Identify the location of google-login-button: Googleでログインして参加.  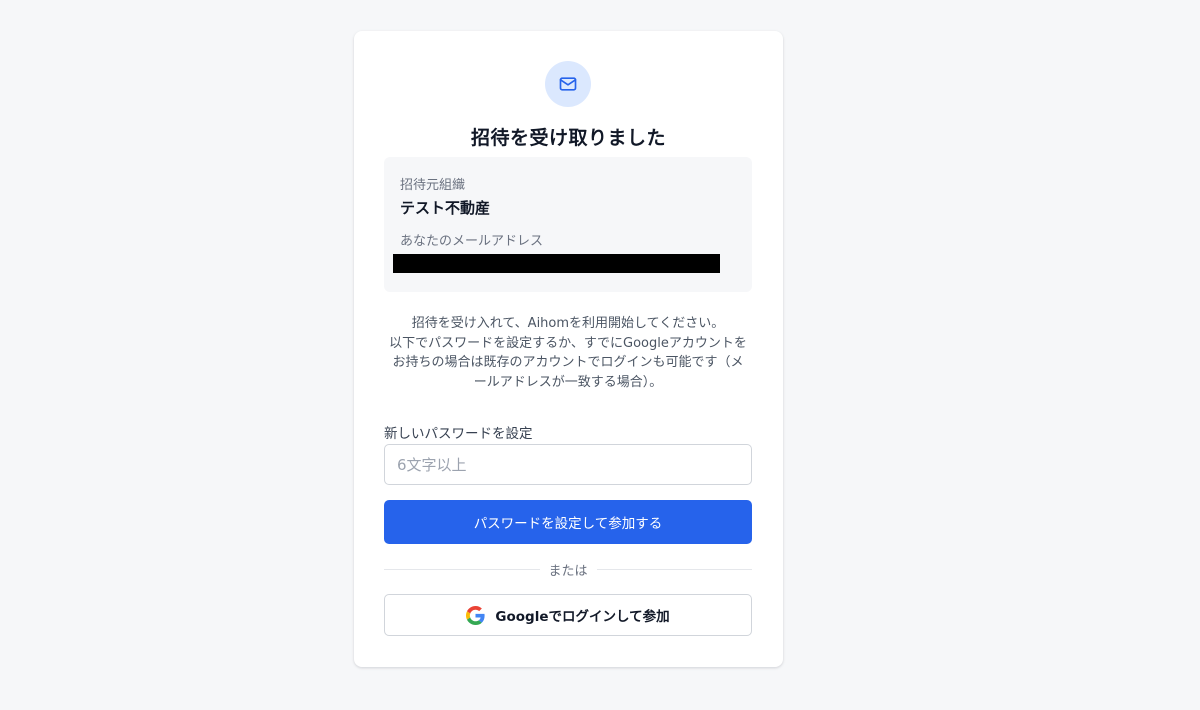
(568, 615).